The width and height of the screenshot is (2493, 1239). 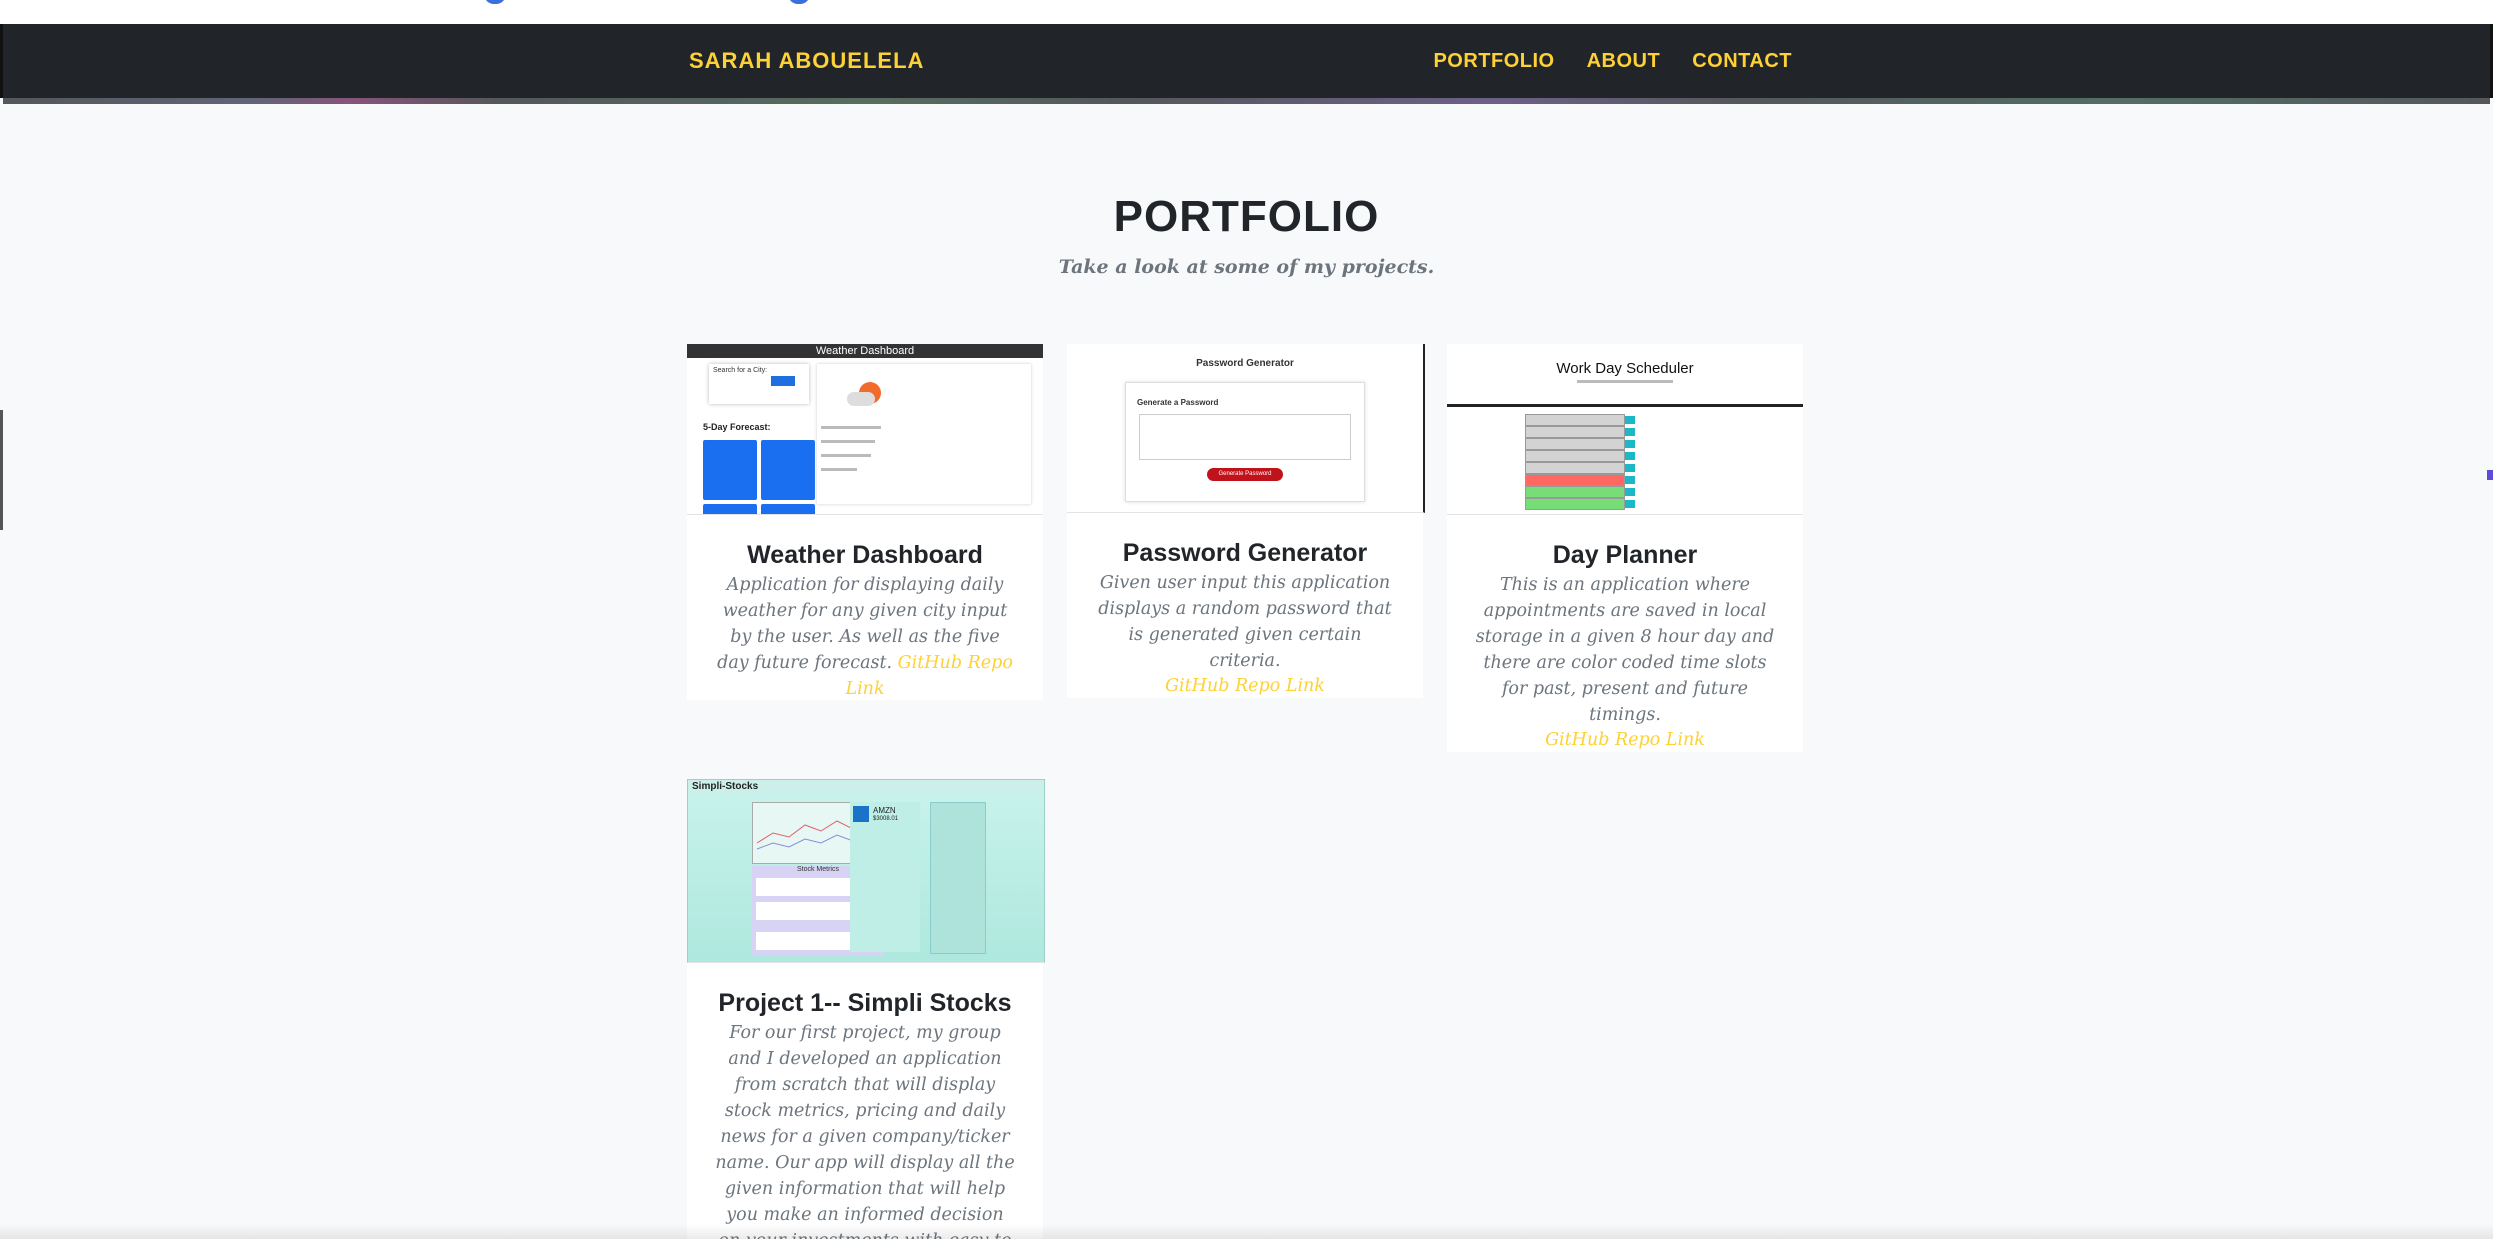 I want to click on thumb-generate-button: Generate Password, so click(x=1245, y=474).